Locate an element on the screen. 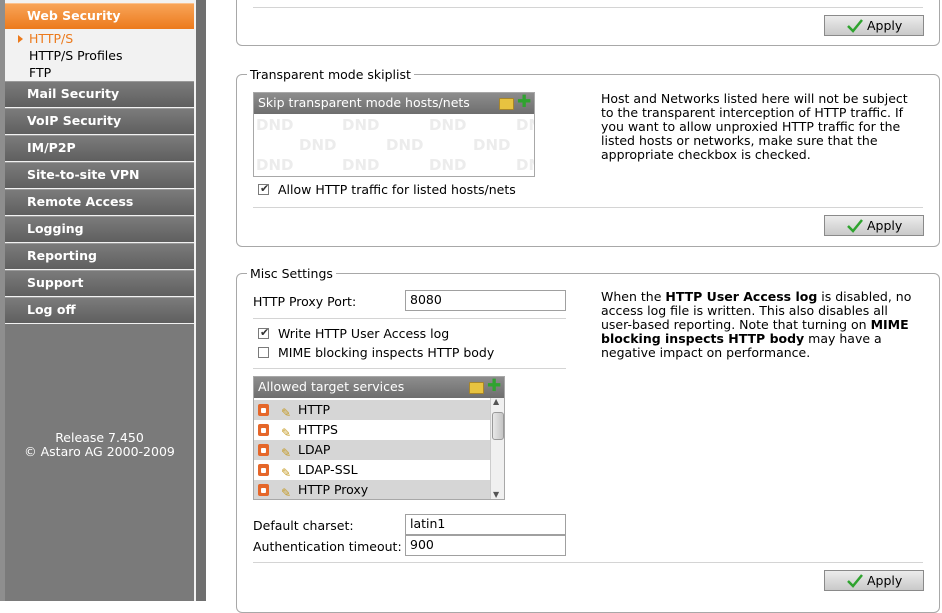 The height and width of the screenshot is (613, 942). nav-separator is located at coordinates (201, 300).